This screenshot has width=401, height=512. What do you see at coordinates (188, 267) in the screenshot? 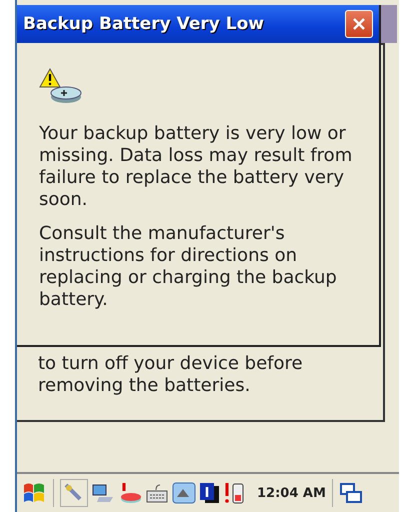
I see `message-text: Consult the manufacturer's instructions for directions on replacing or charging the backup battery.` at bounding box center [188, 267].